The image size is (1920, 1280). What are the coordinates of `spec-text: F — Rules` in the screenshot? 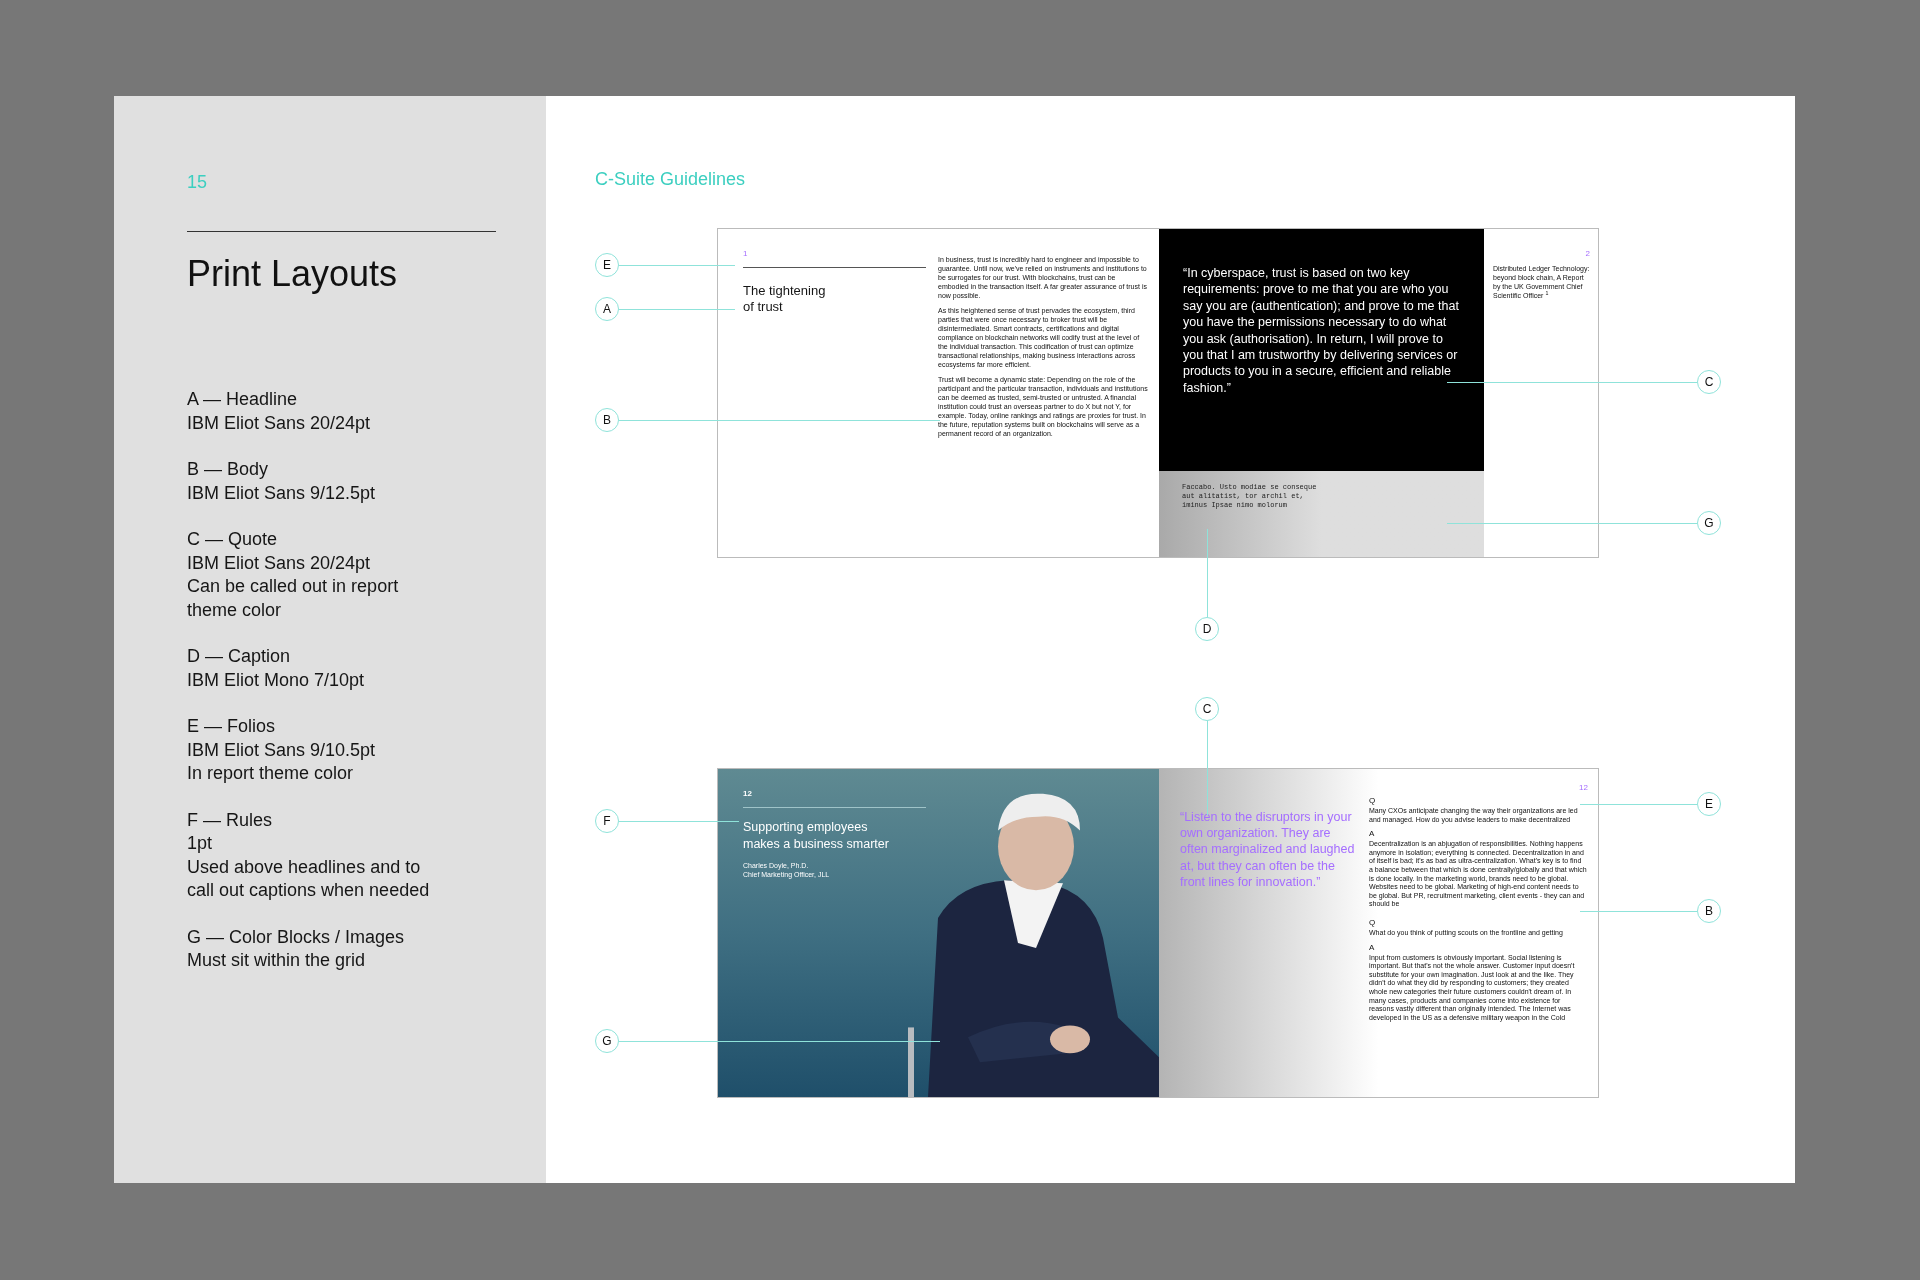 It's located at (230, 820).